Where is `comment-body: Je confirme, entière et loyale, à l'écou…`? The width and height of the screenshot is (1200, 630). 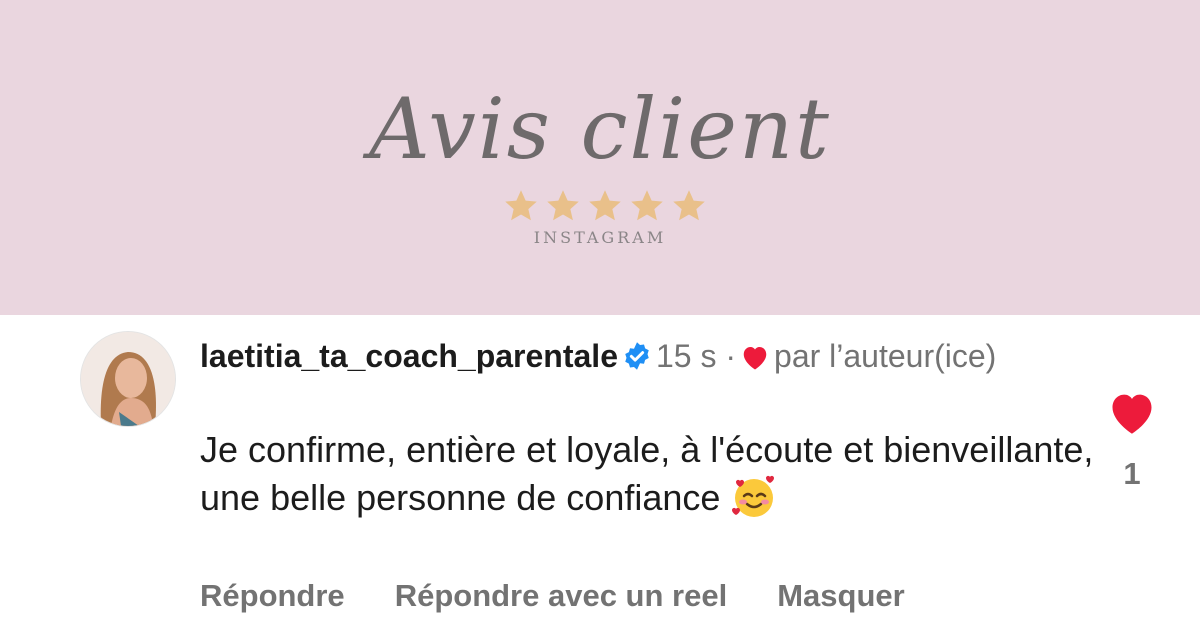
comment-body: Je confirme, entière et loyale, à l'écou… is located at coordinates (650, 474).